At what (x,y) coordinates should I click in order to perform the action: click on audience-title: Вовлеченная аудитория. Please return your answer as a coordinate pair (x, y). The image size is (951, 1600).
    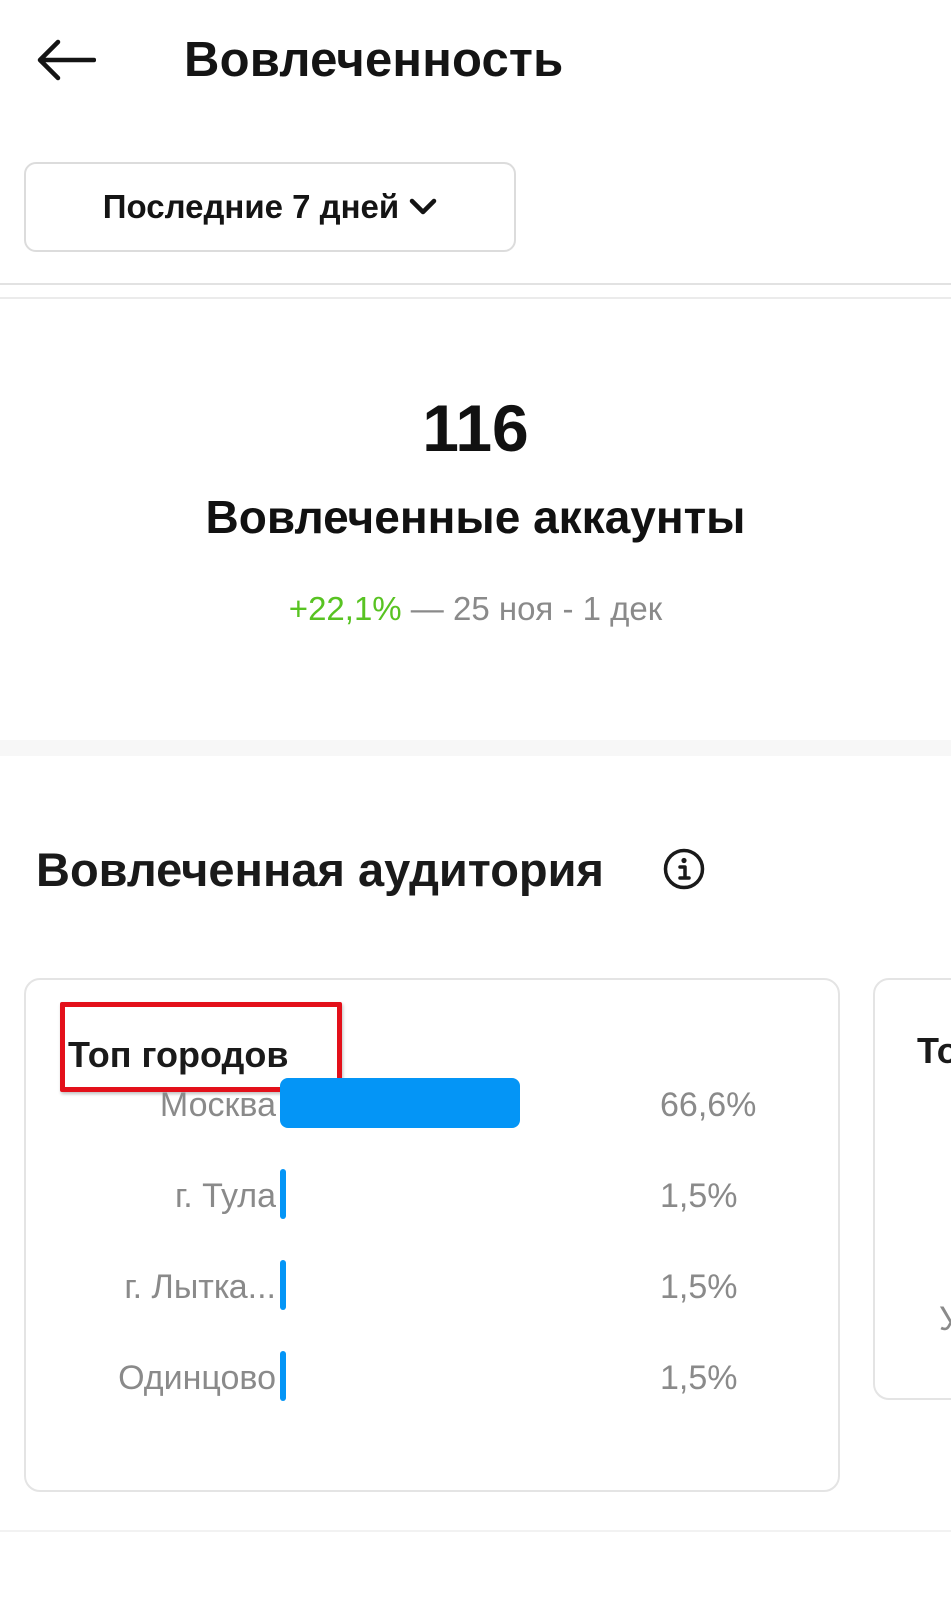
    Looking at the image, I should click on (320, 869).